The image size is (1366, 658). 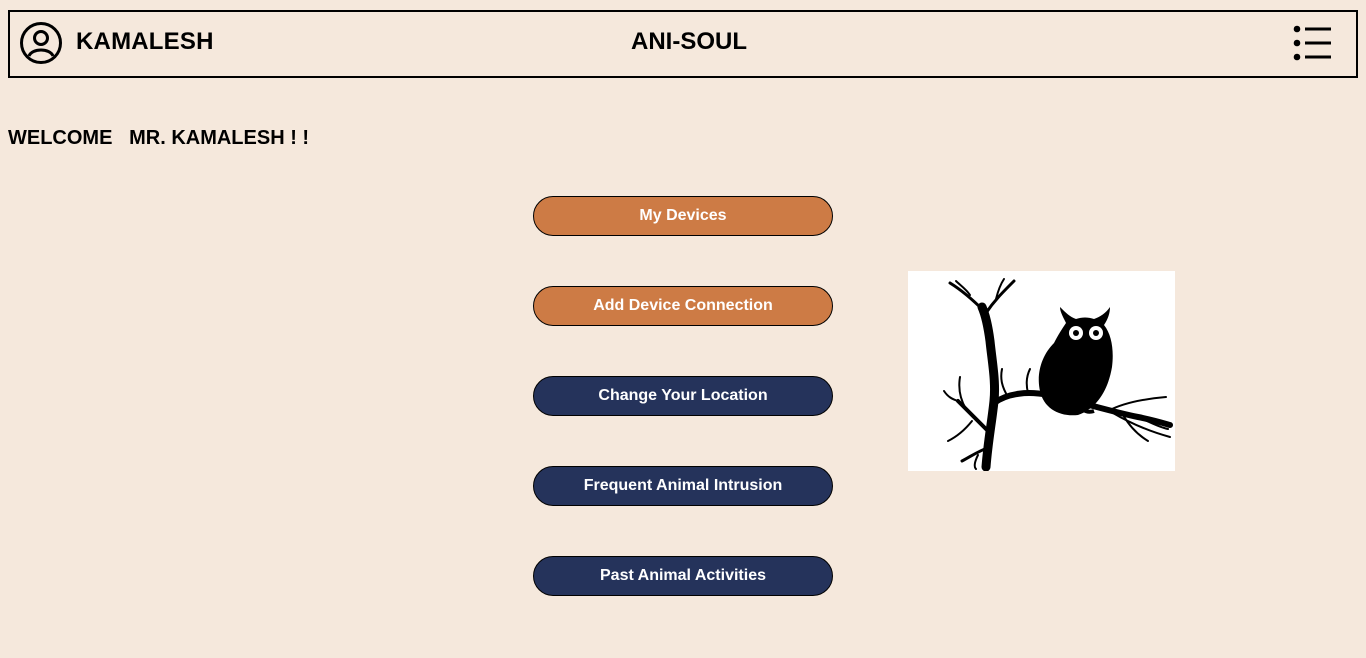 I want to click on frequent-animal-intrusion-button: Frequent Animal Intrusion, so click(x=683, y=486).